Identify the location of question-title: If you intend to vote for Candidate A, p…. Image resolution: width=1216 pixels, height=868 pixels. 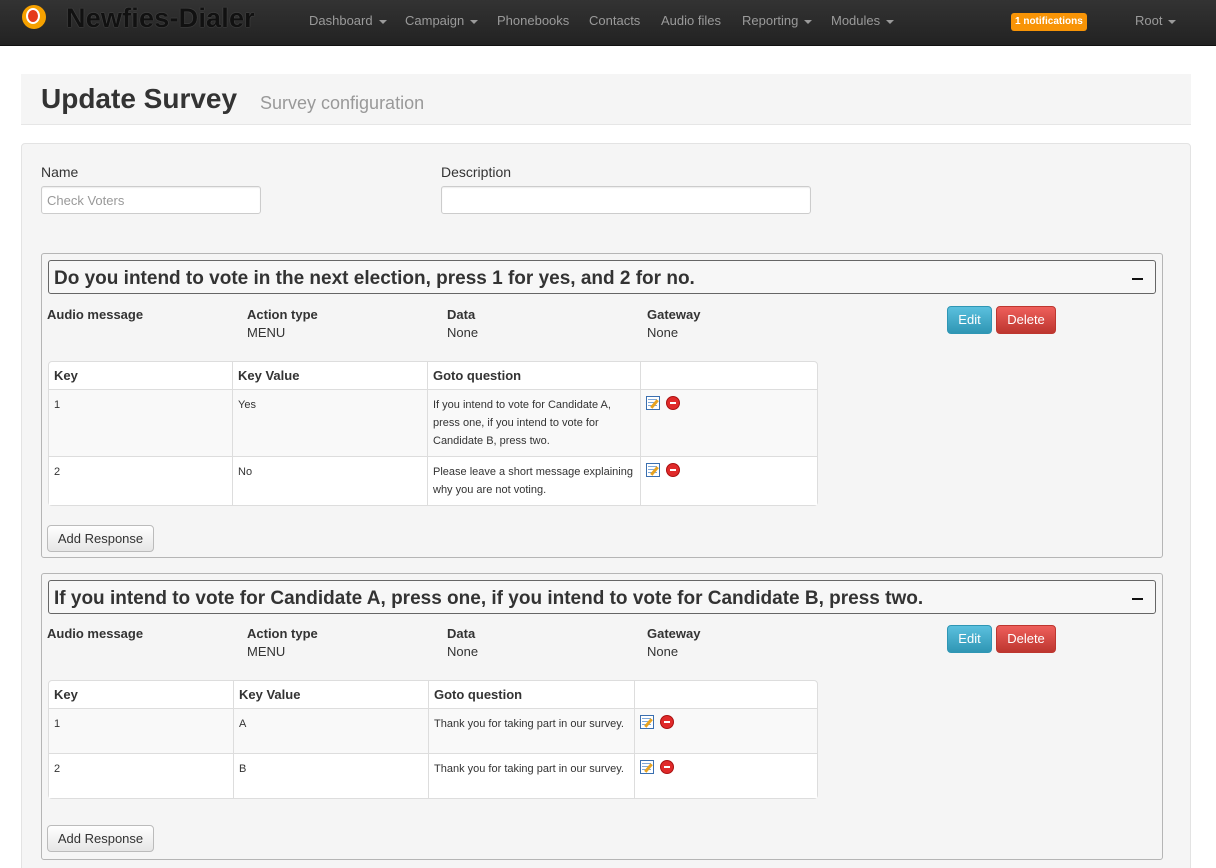
(489, 598).